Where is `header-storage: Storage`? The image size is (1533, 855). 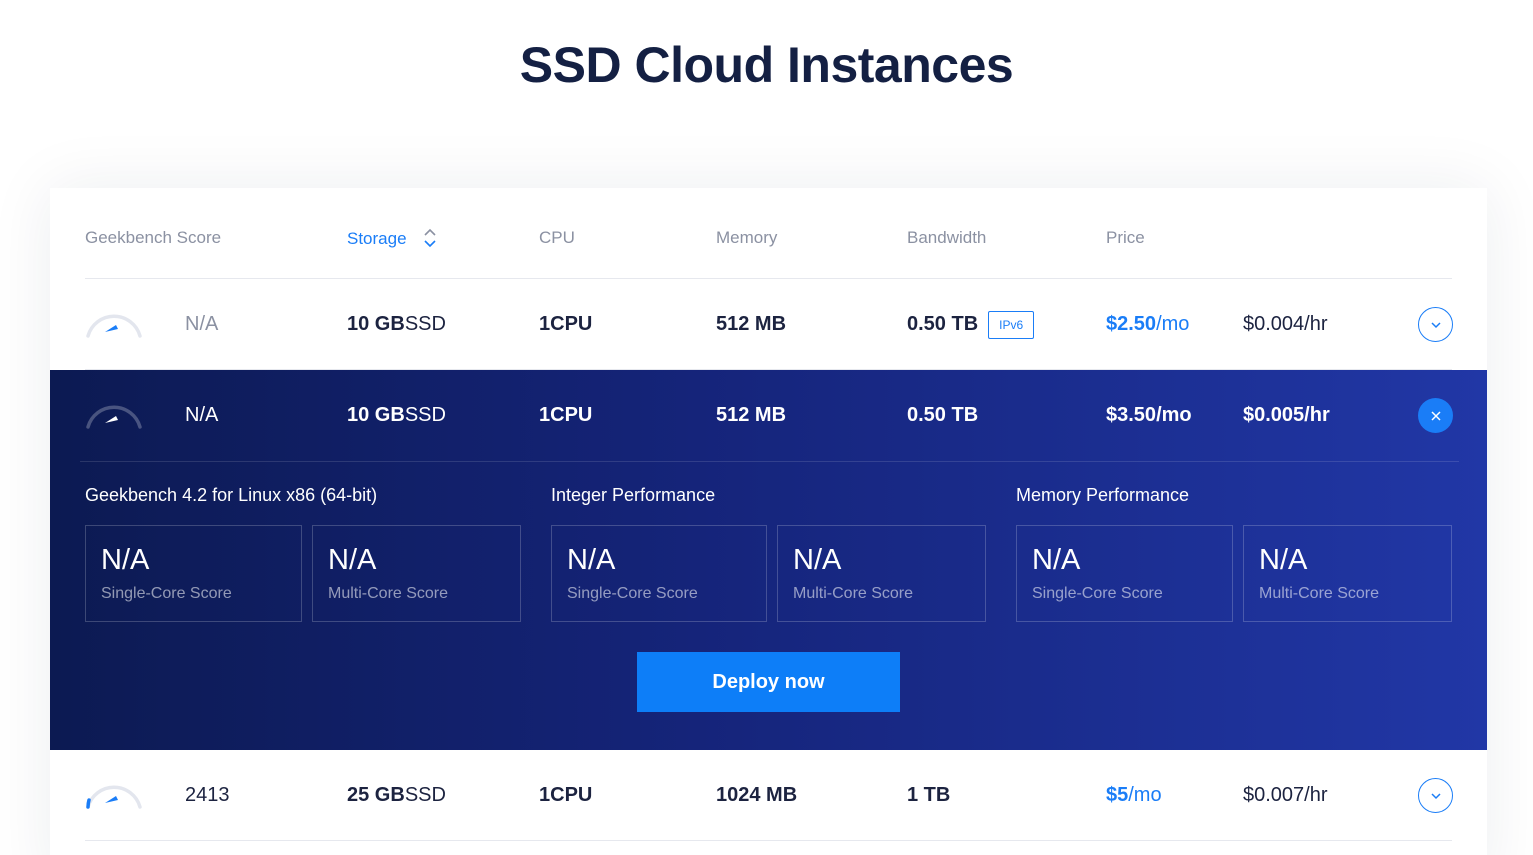
header-storage: Storage is located at coordinates (392, 238).